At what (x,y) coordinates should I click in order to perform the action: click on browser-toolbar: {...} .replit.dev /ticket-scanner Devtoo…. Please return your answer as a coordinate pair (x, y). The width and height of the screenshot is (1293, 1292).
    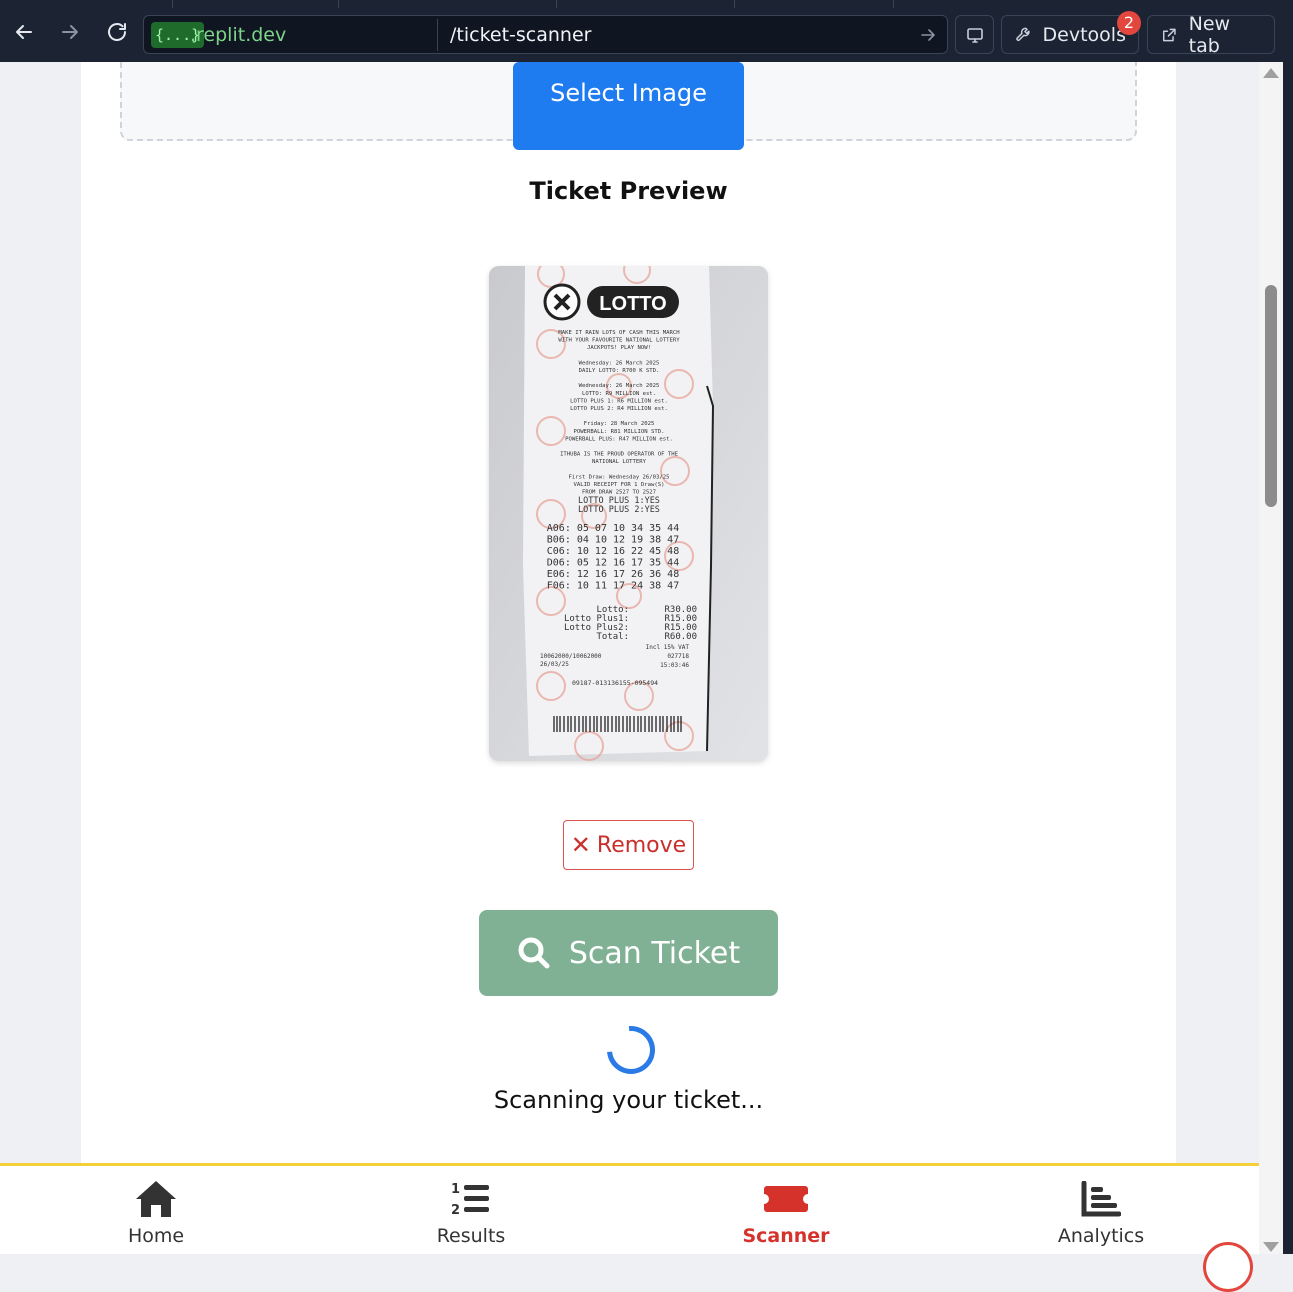
    Looking at the image, I should click on (646, 31).